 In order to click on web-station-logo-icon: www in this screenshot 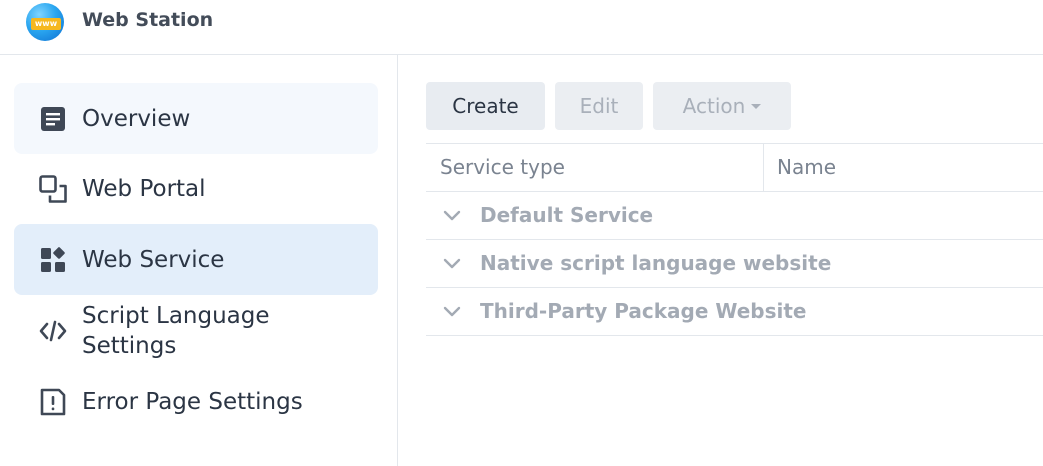, I will do `click(45, 22)`.